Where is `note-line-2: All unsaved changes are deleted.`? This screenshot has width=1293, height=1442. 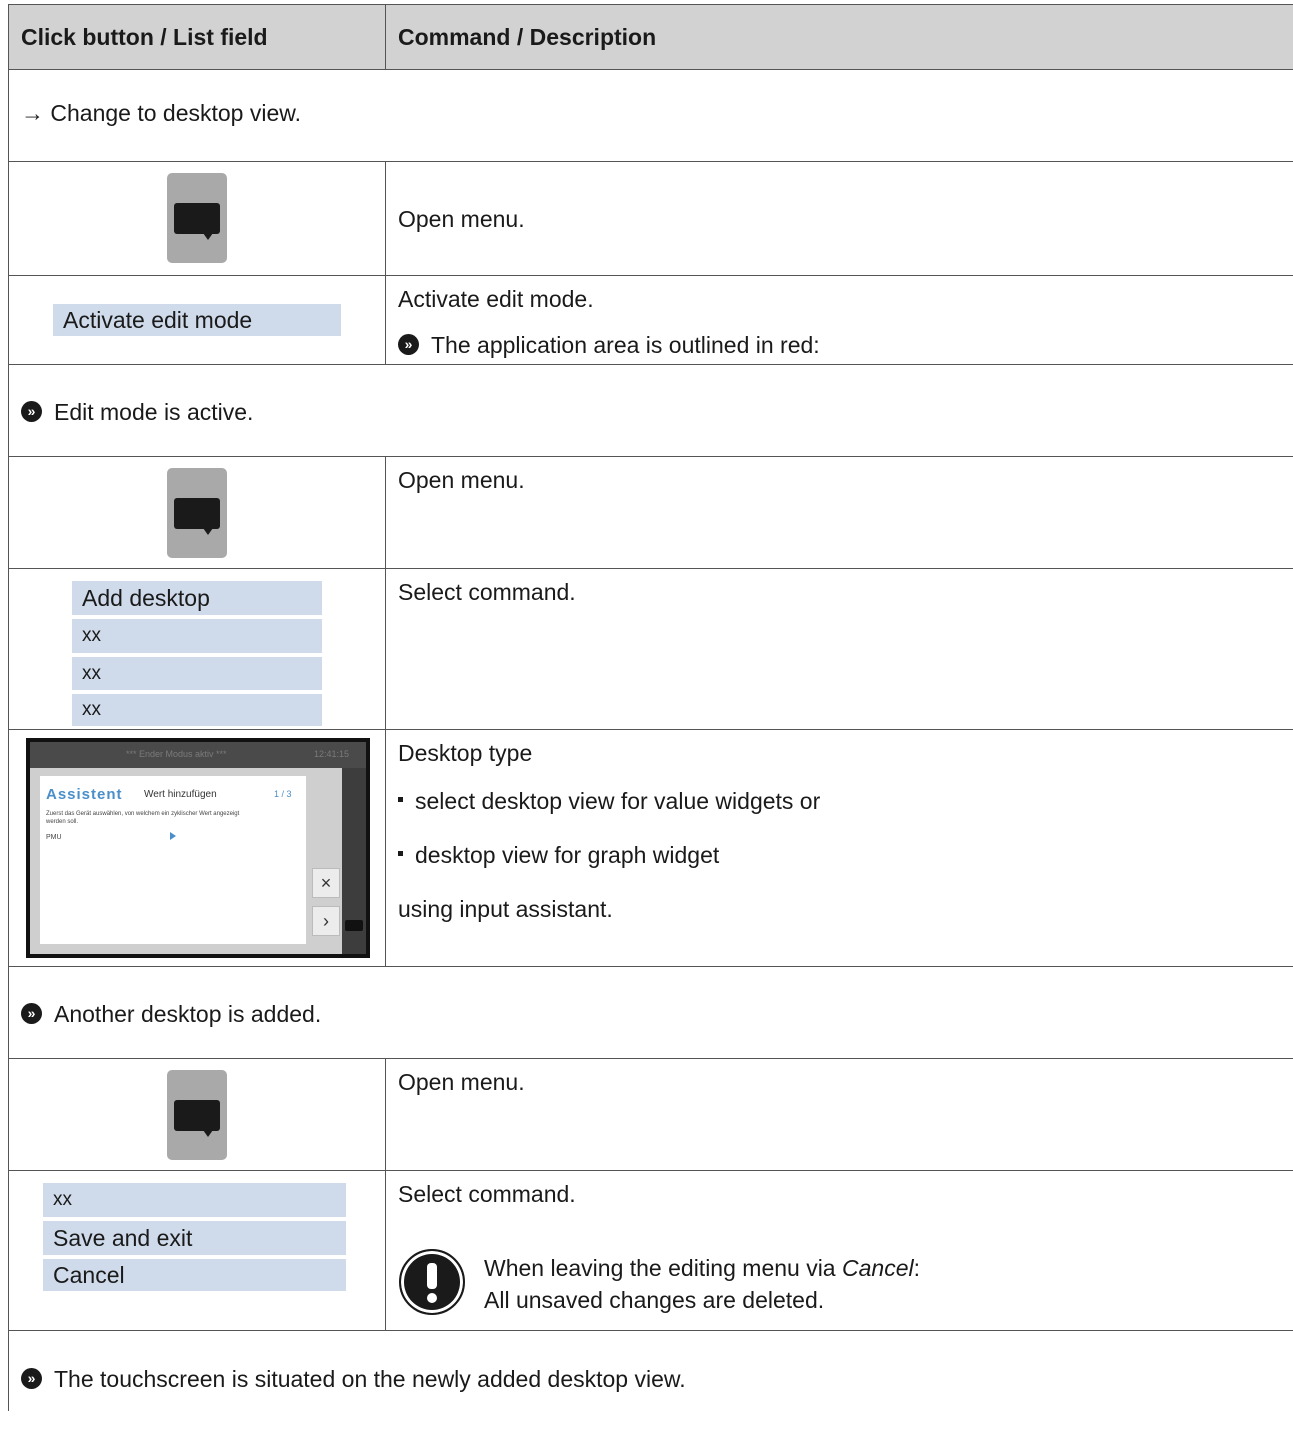 note-line-2: All unsaved changes are deleted. is located at coordinates (654, 1300).